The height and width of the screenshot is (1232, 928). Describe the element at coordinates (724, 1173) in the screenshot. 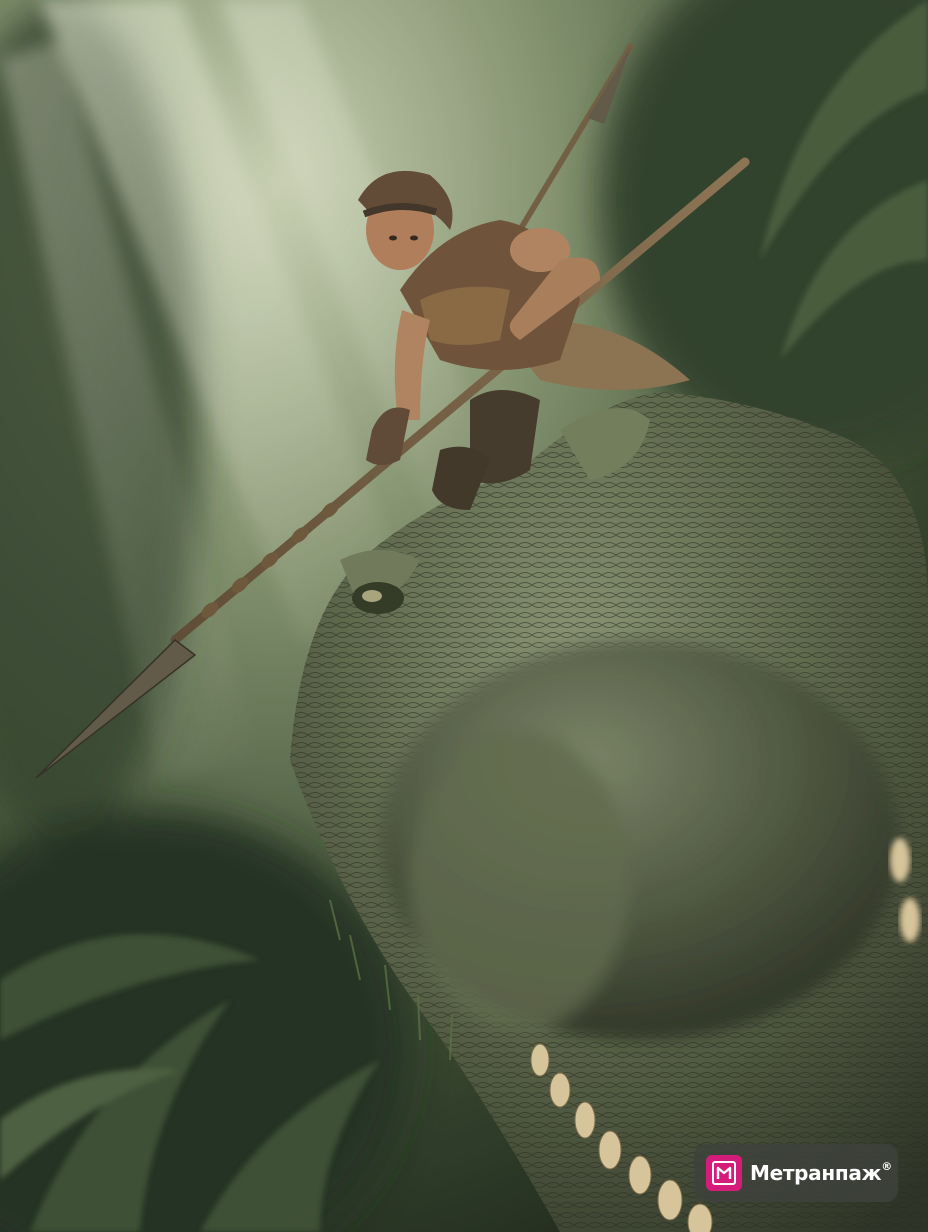

I see `metranpazh-logo-icon` at that location.